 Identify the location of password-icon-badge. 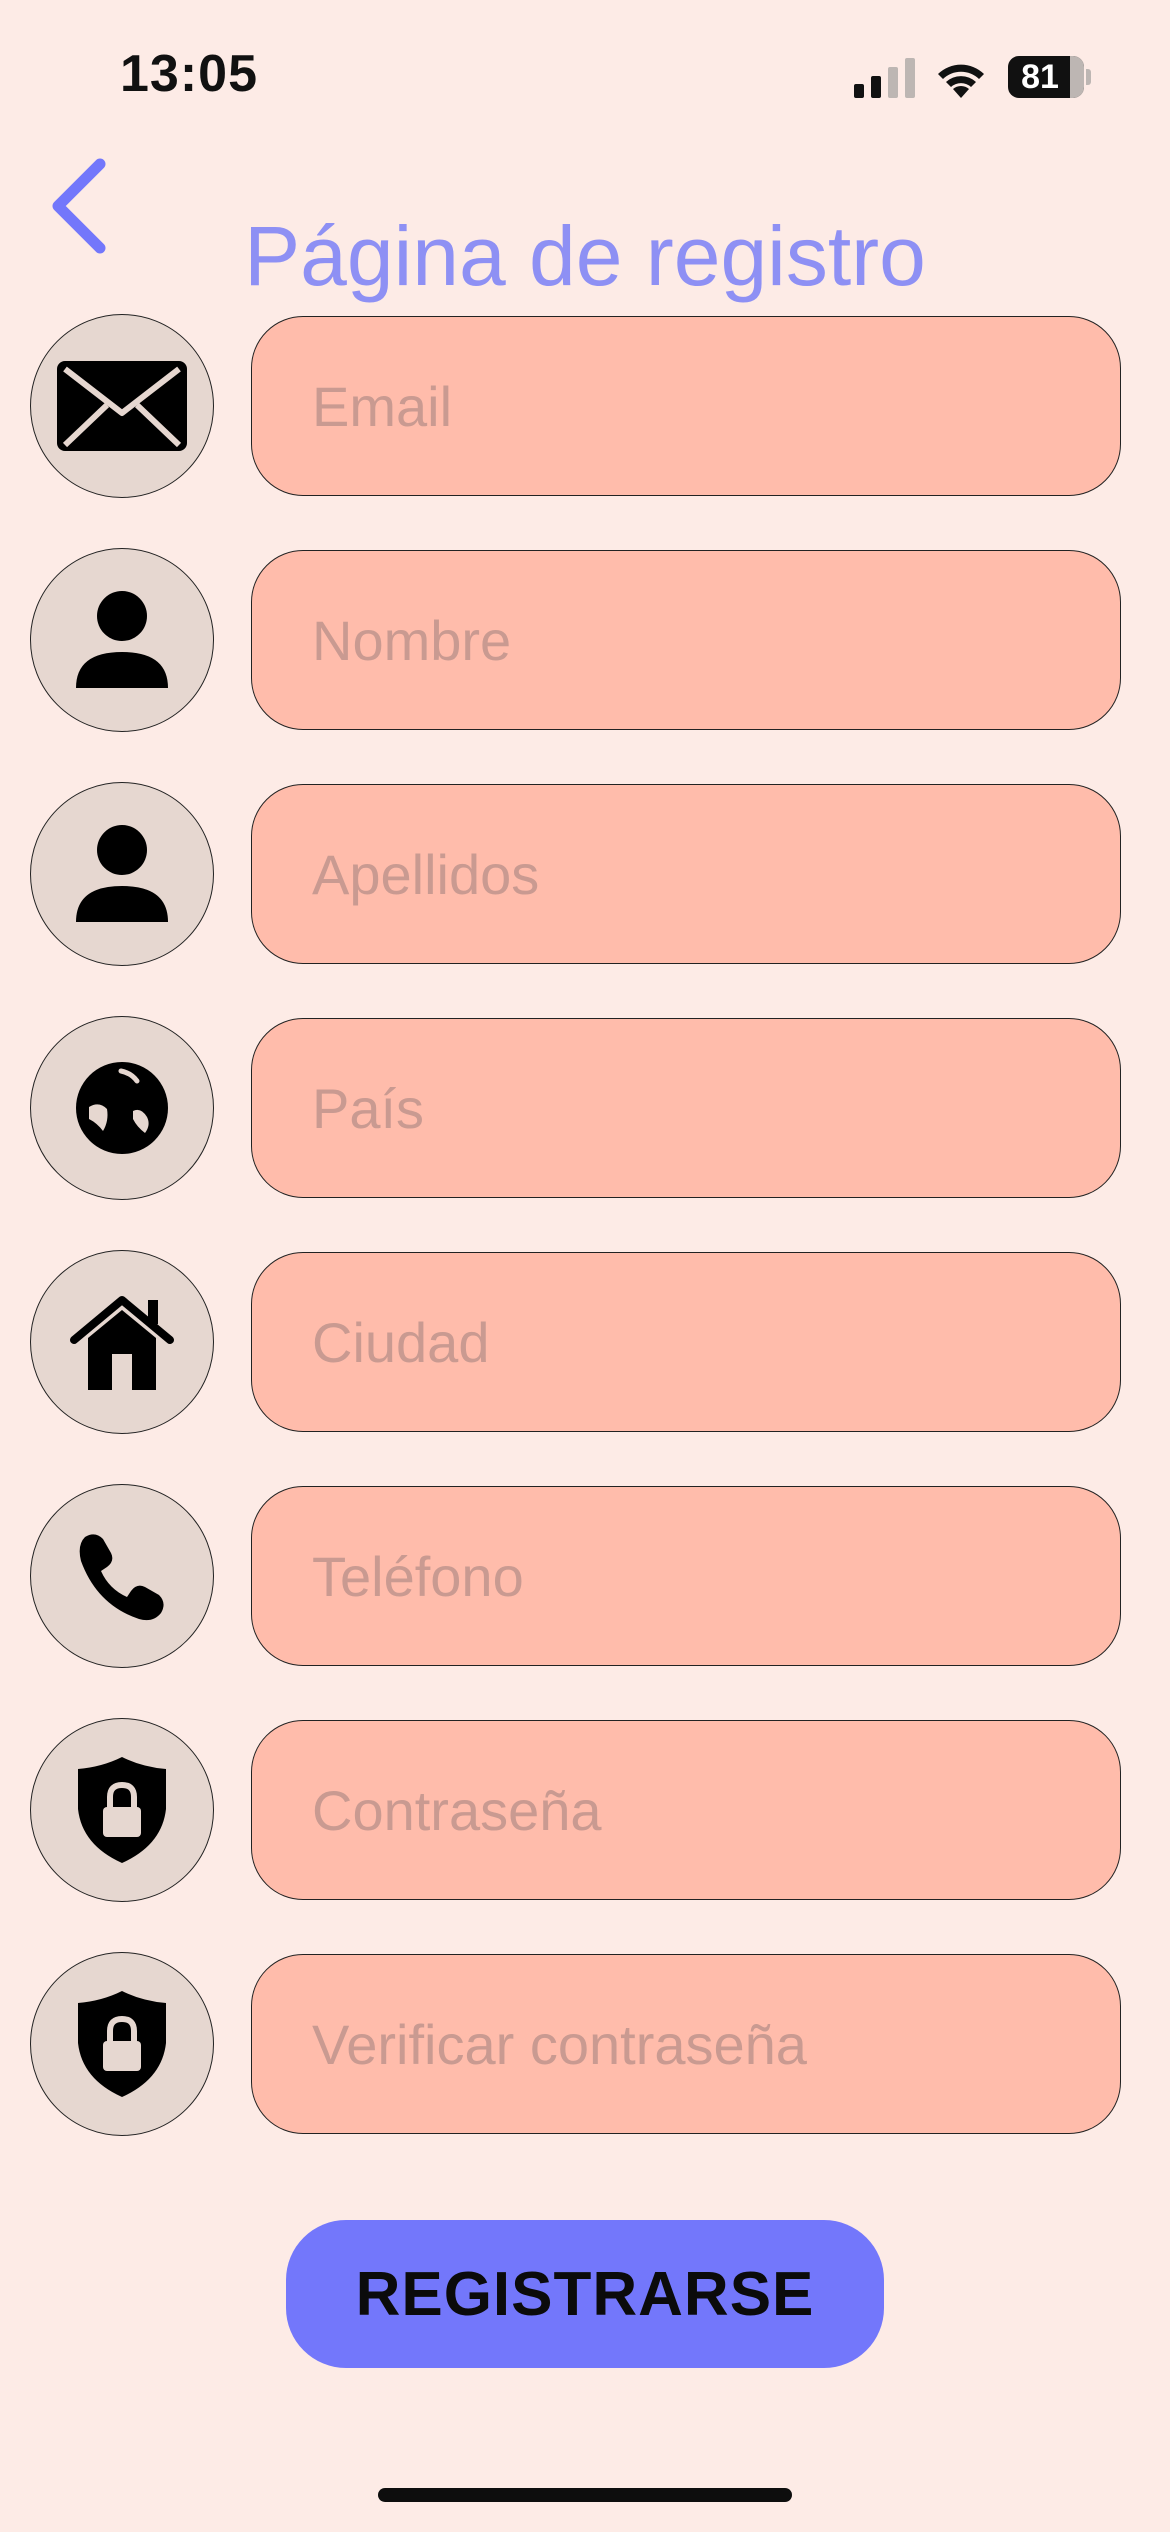
(122, 1810).